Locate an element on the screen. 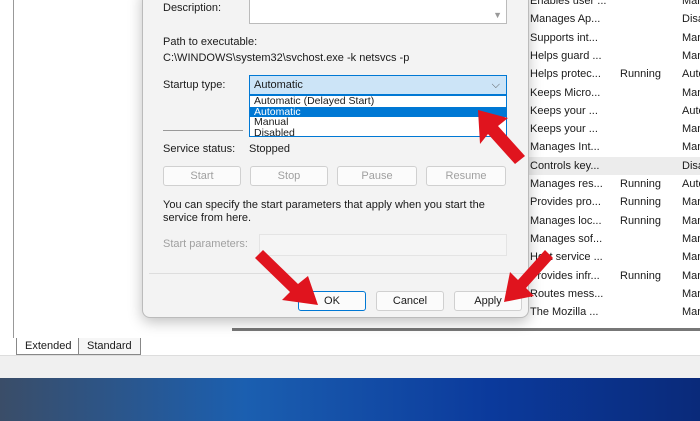 The height and width of the screenshot is (421, 700). table-row: Manages Int... Manu is located at coordinates (614, 147).